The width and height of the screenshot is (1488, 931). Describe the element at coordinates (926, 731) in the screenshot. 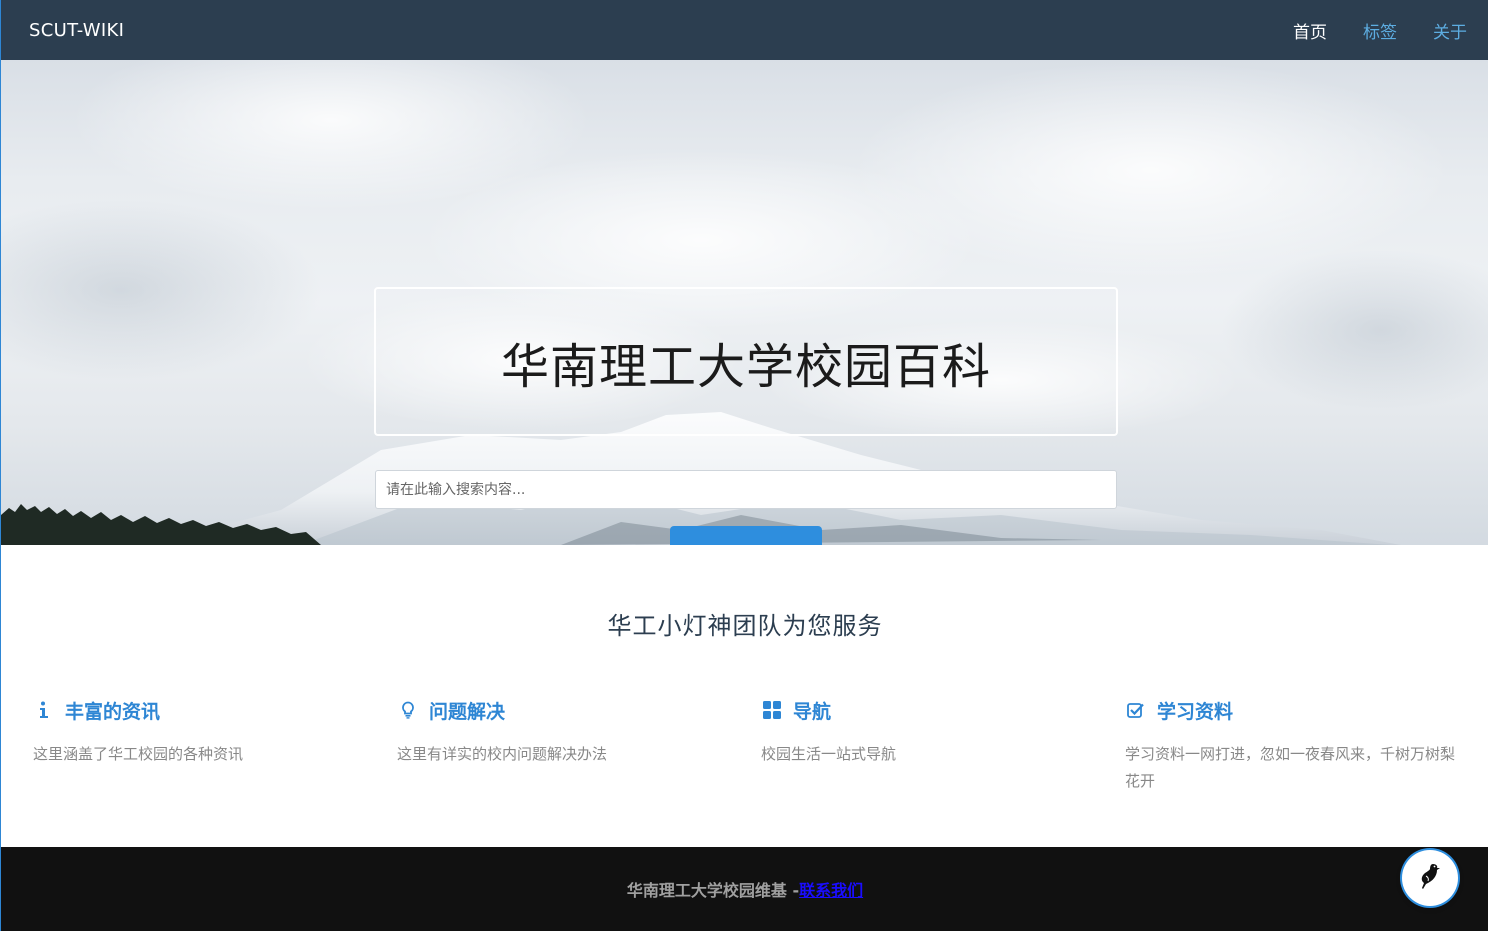

I see `feature-navigation: 导航 校园生活一站式导航` at that location.